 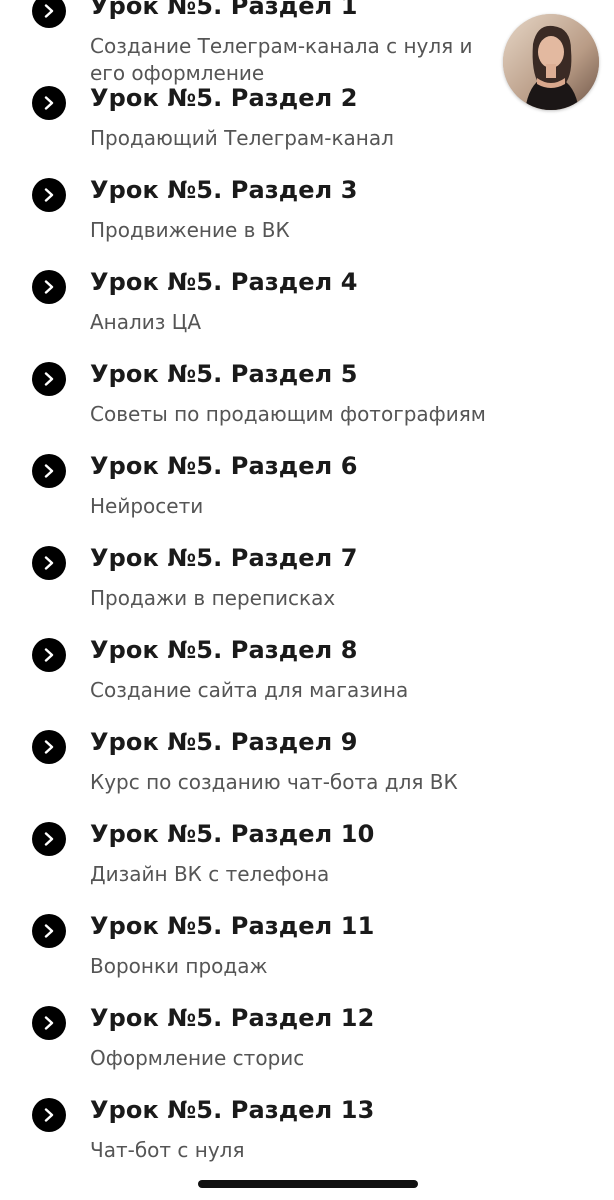 I want to click on lesson-title: Урок №5. Раздел 11, so click(x=232, y=926).